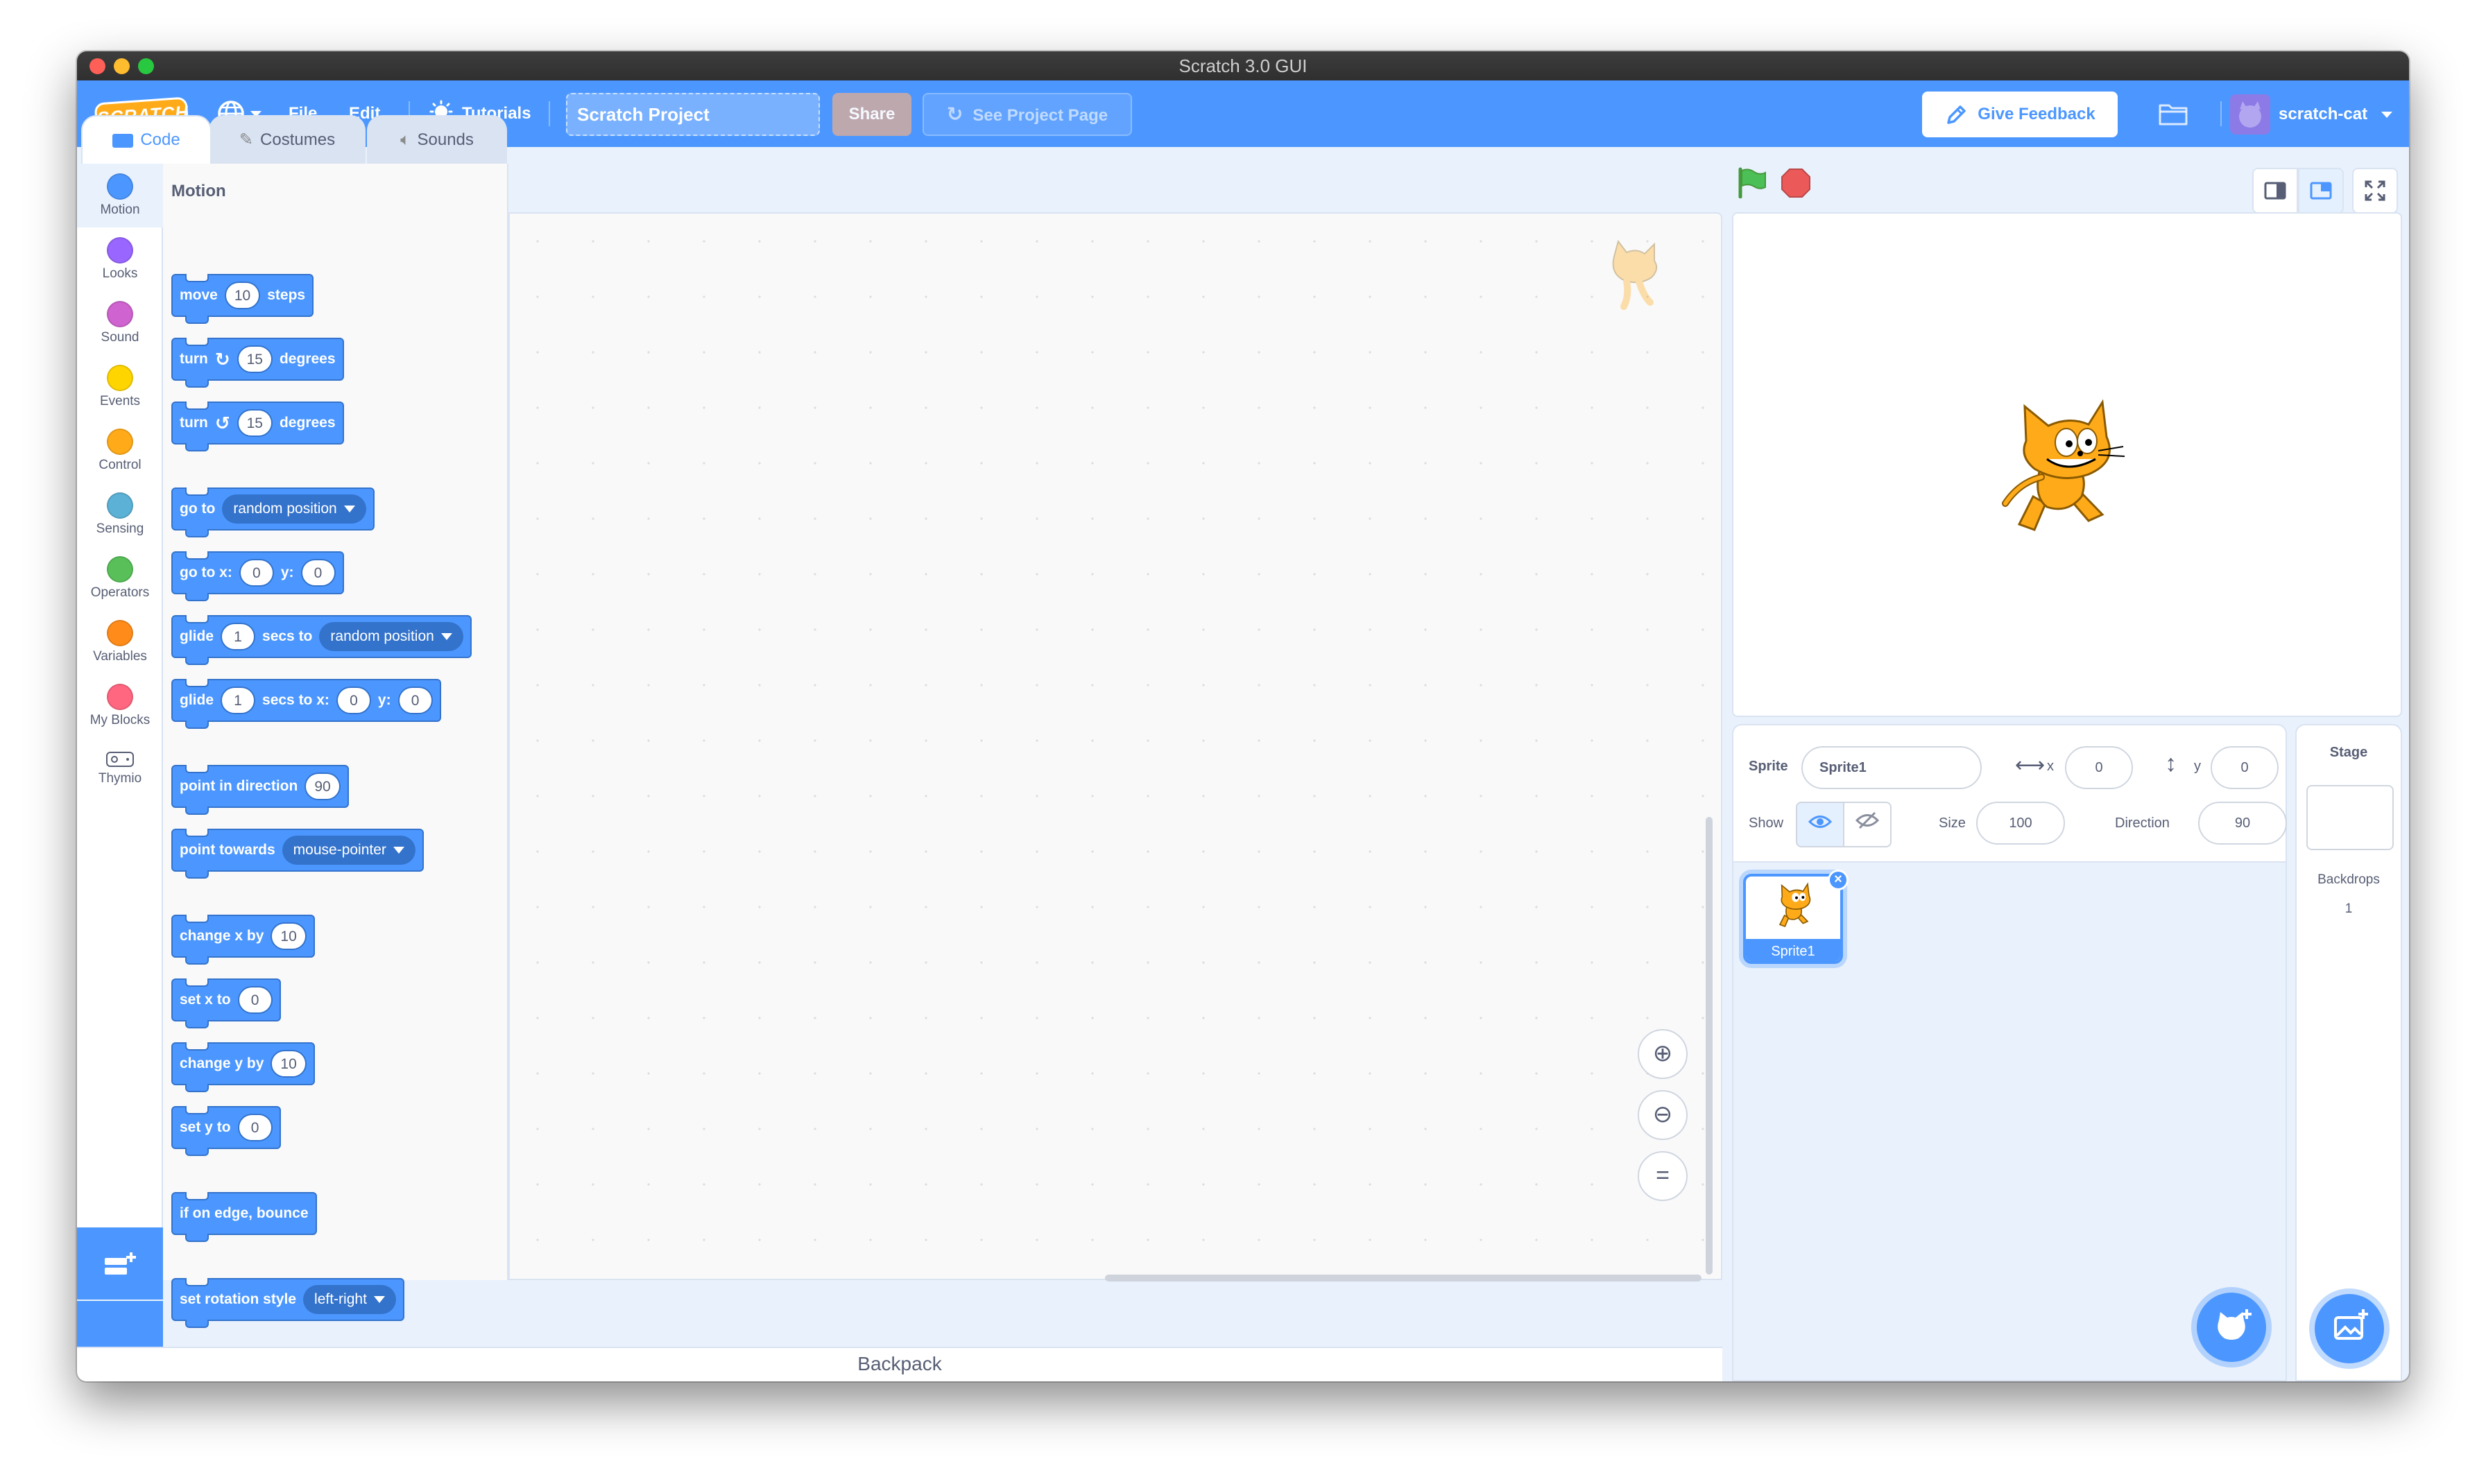  What do you see at coordinates (289, 1064) in the screenshot?
I see `change-y-input: 10` at bounding box center [289, 1064].